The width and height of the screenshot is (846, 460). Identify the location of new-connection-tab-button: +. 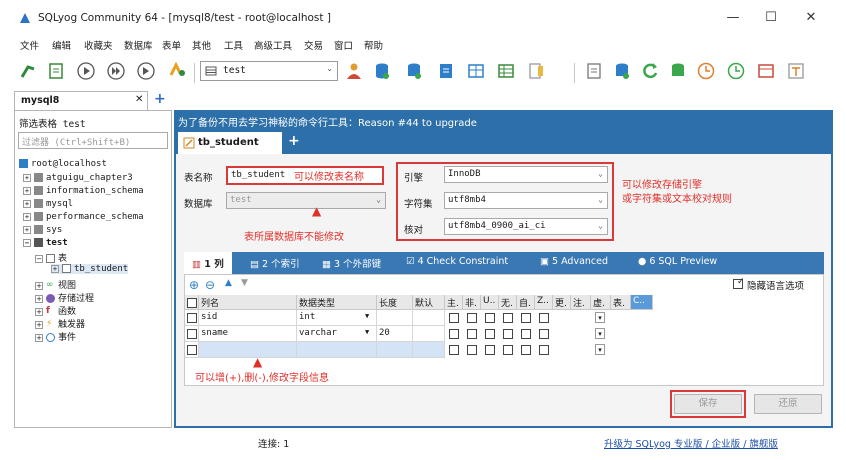
(160, 99).